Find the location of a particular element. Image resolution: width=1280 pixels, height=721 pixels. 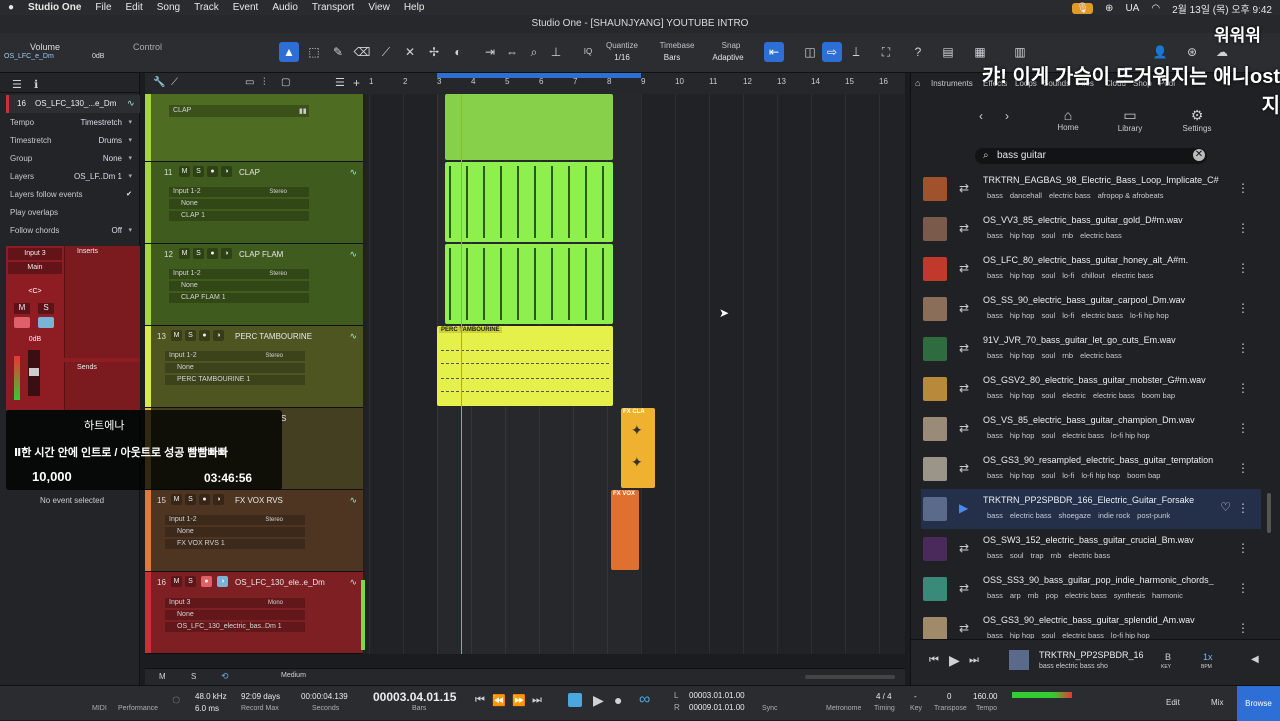

snap-grid-icon: ⇤ is located at coordinates (774, 52).